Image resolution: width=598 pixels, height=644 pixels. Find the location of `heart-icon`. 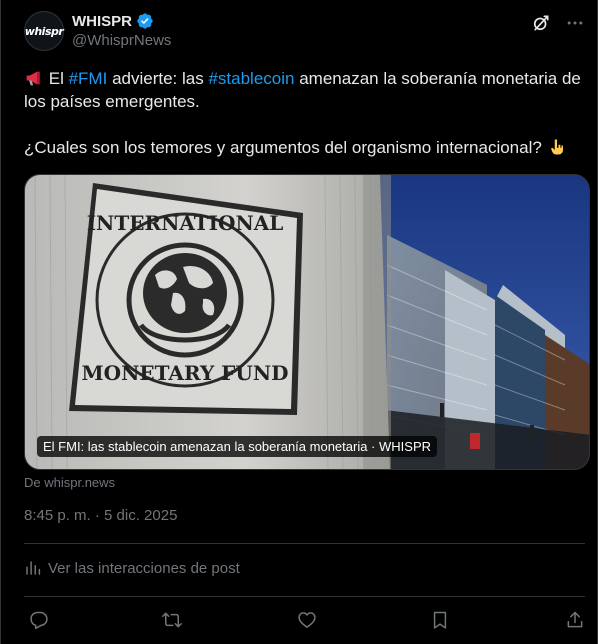

heart-icon is located at coordinates (307, 620).